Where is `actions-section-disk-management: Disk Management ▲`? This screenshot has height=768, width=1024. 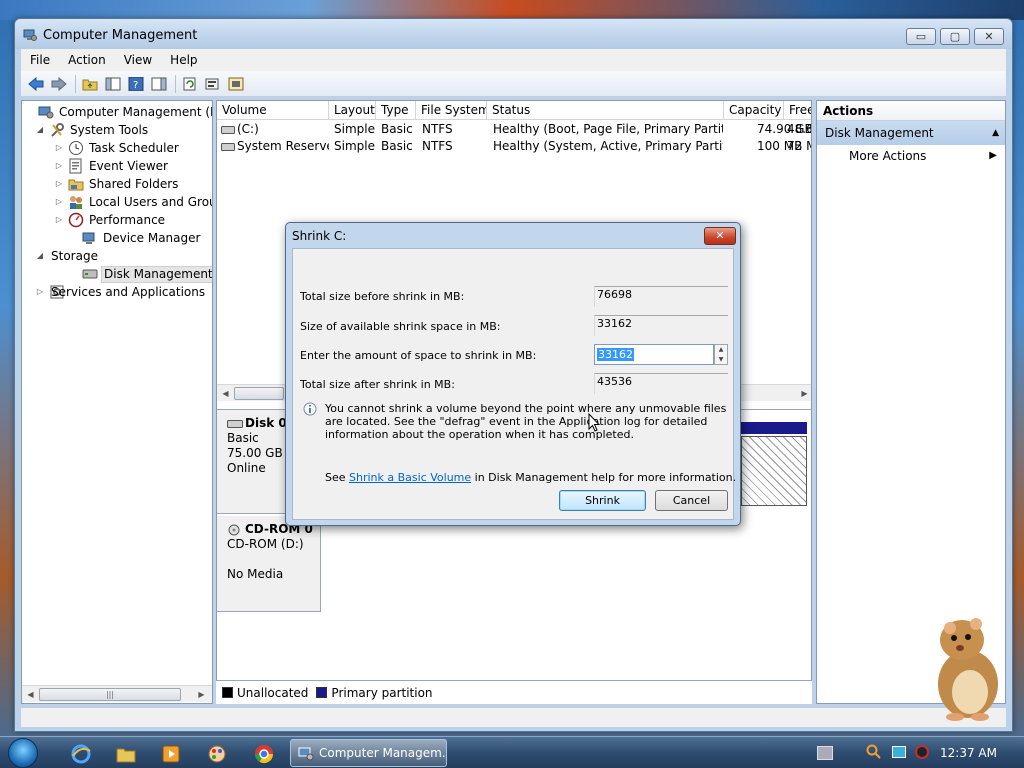
actions-section-disk-management: Disk Management ▲ is located at coordinates (911, 133).